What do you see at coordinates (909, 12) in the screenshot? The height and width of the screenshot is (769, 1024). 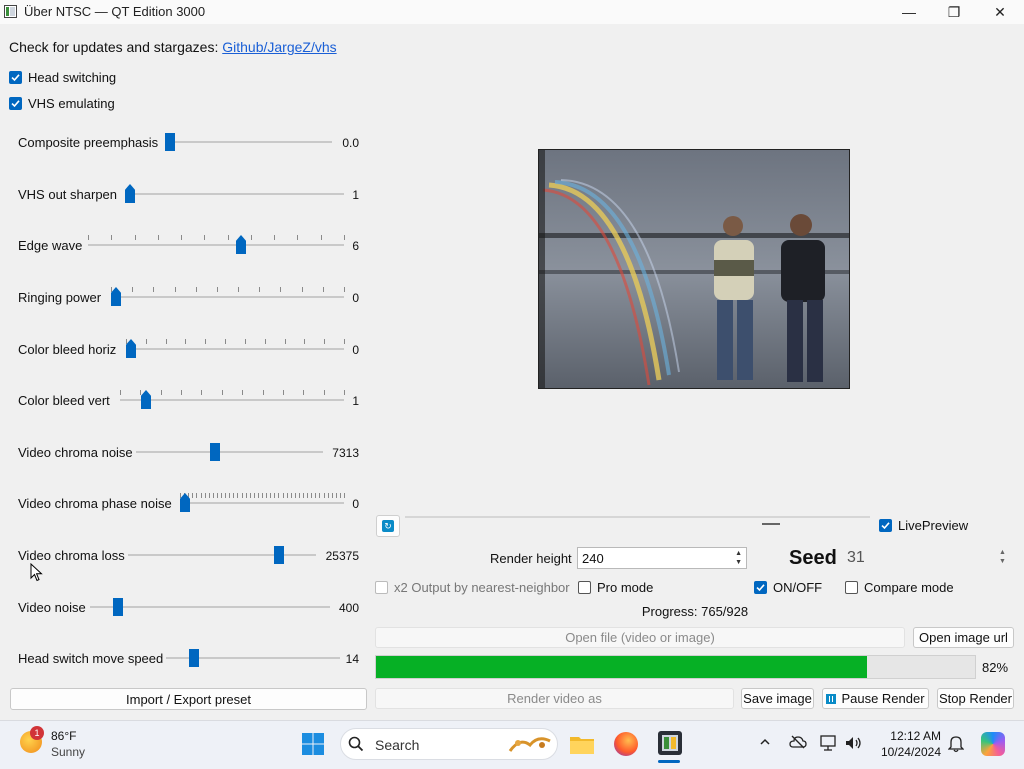 I see `minimize-button: —` at bounding box center [909, 12].